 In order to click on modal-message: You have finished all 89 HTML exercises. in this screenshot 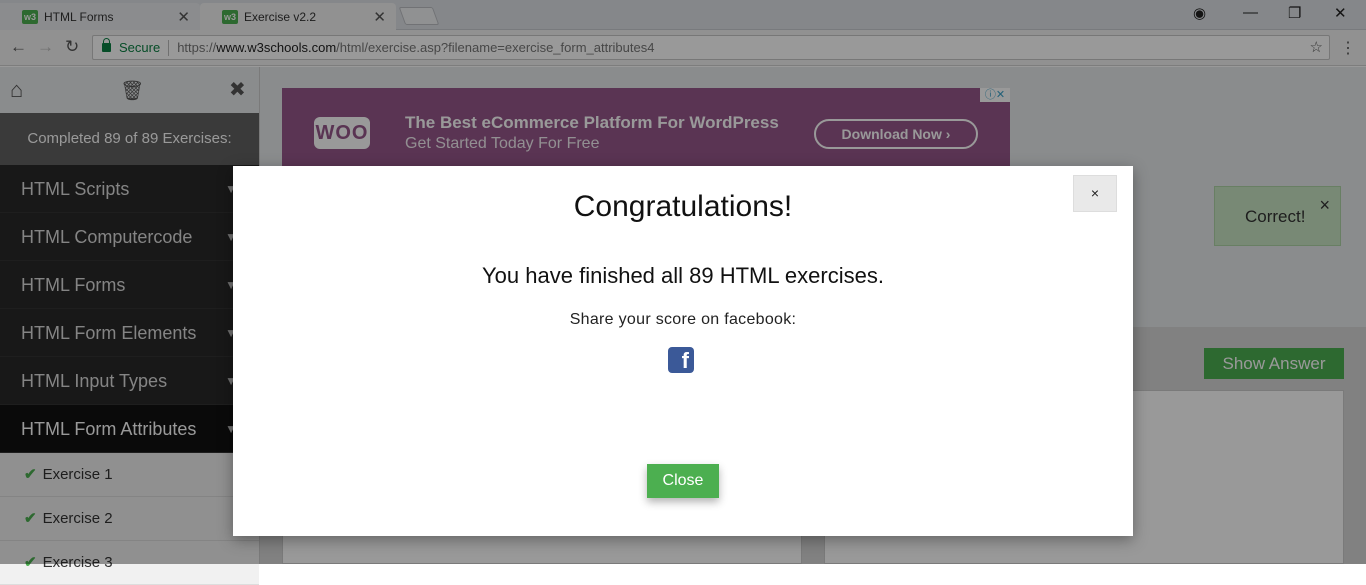, I will do `click(683, 275)`.